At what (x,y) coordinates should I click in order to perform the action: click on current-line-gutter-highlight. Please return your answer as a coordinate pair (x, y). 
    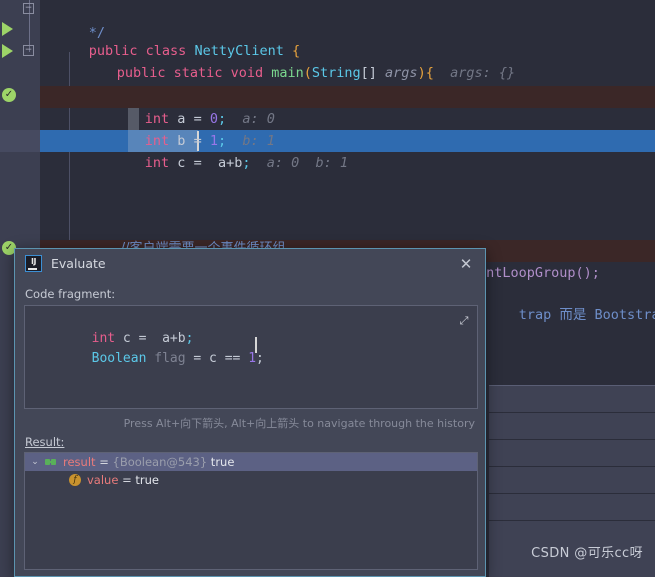
    Looking at the image, I should click on (20, 141).